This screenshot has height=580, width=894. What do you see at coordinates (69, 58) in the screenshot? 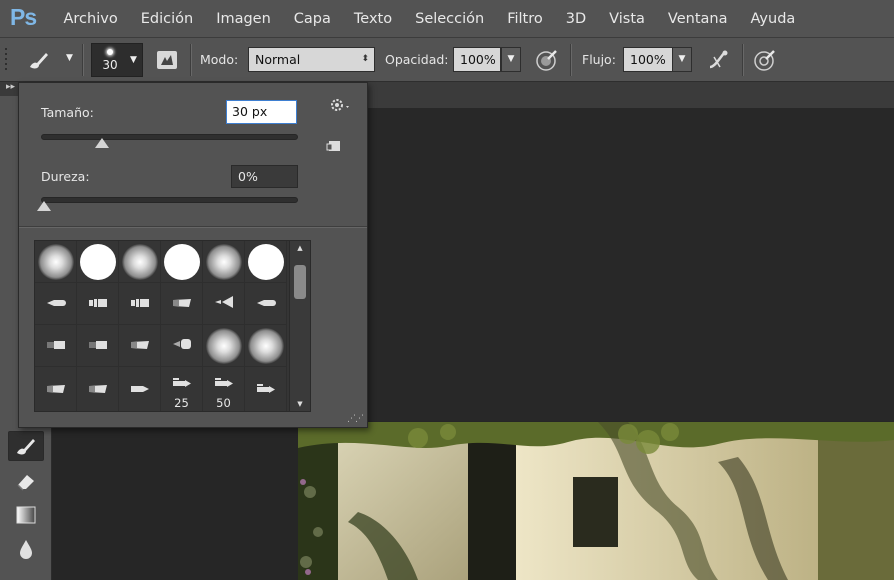
I see `tool-preset-caret-icon: ▼` at bounding box center [69, 58].